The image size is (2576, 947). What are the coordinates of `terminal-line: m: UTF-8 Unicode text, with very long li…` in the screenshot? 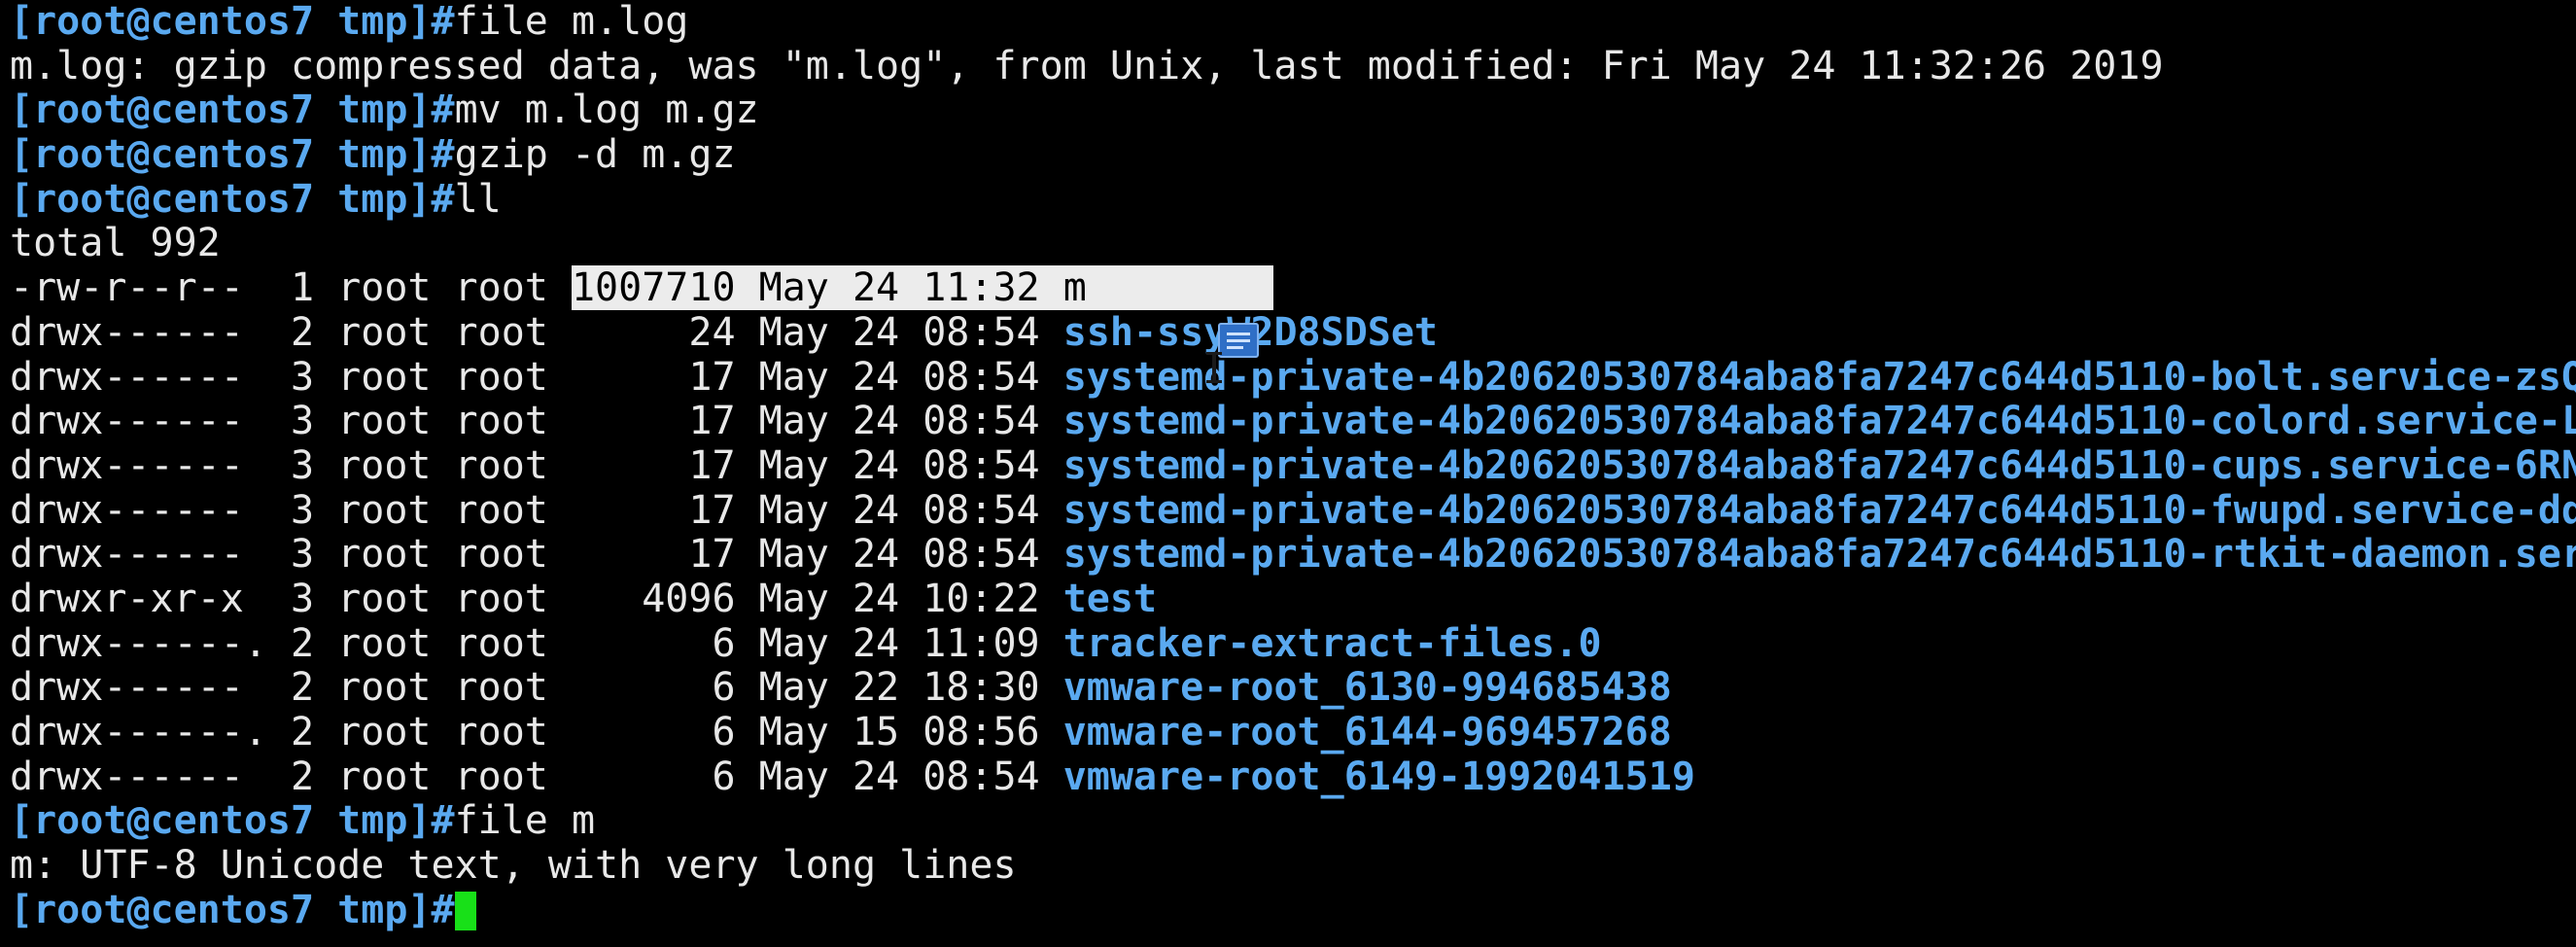 It's located at (1293, 866).